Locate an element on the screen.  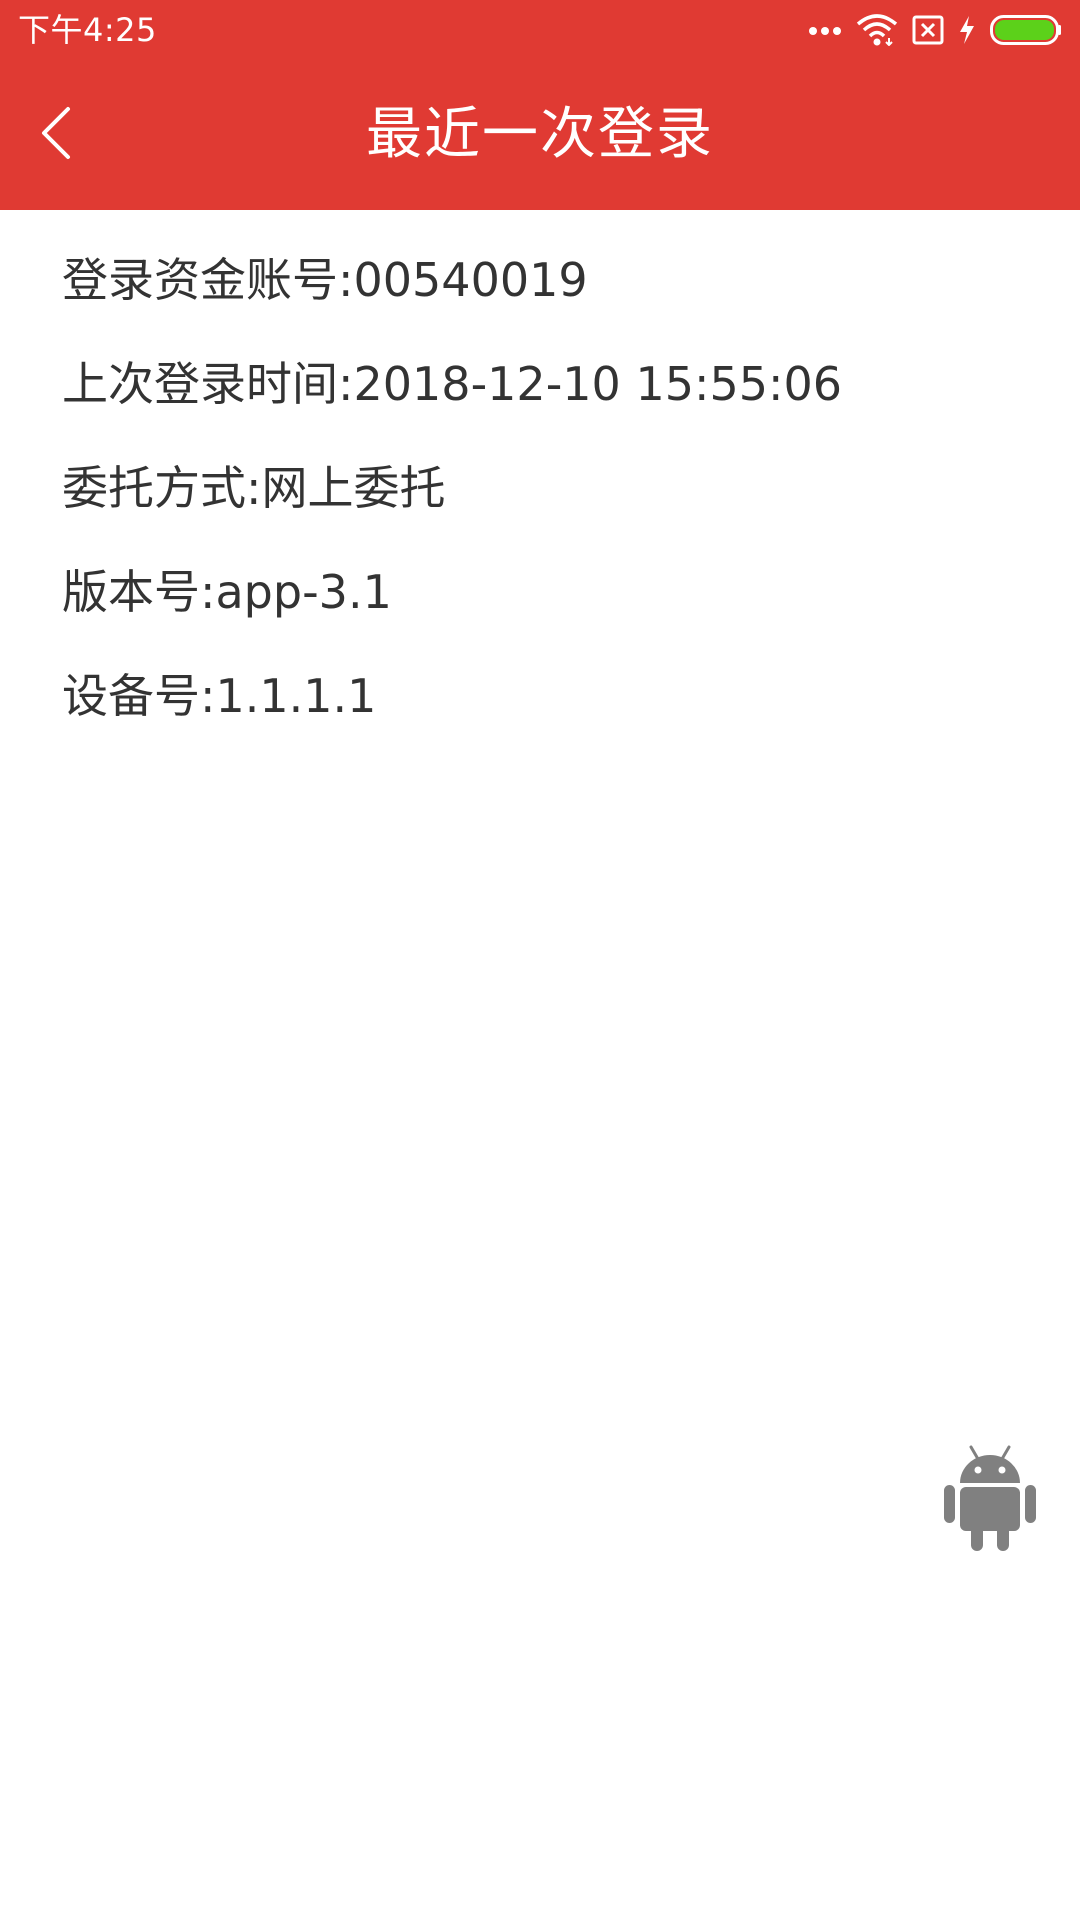
entrust-method-row: 委托方式:网上委托 is located at coordinates (254, 488).